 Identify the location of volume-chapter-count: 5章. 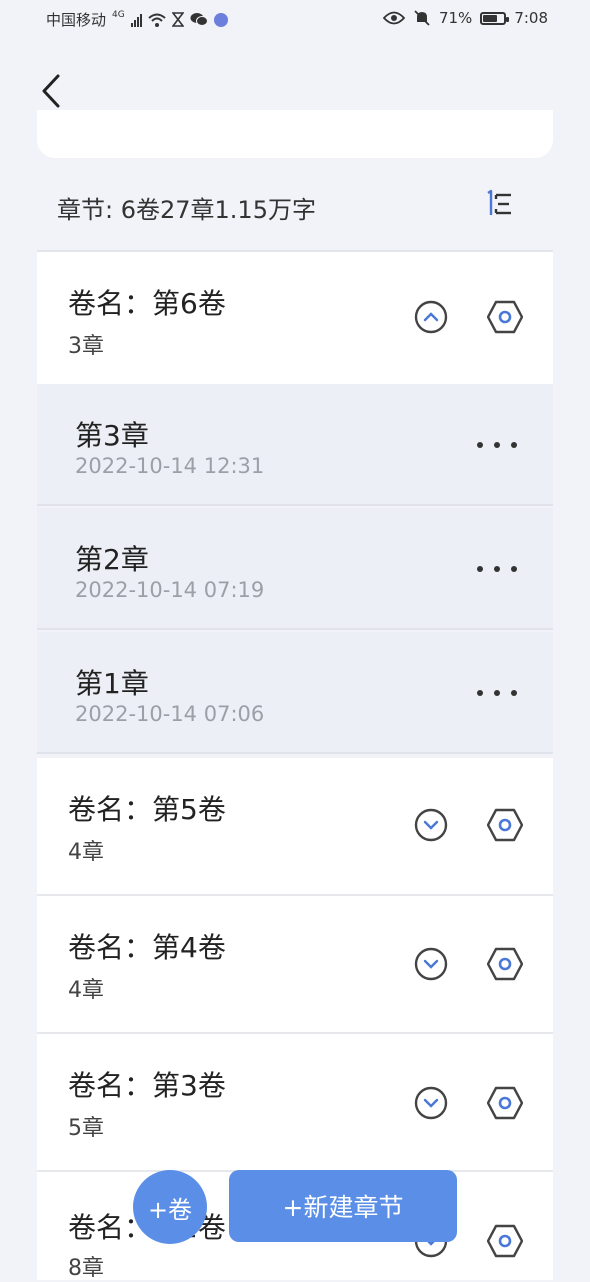
(86, 1128).